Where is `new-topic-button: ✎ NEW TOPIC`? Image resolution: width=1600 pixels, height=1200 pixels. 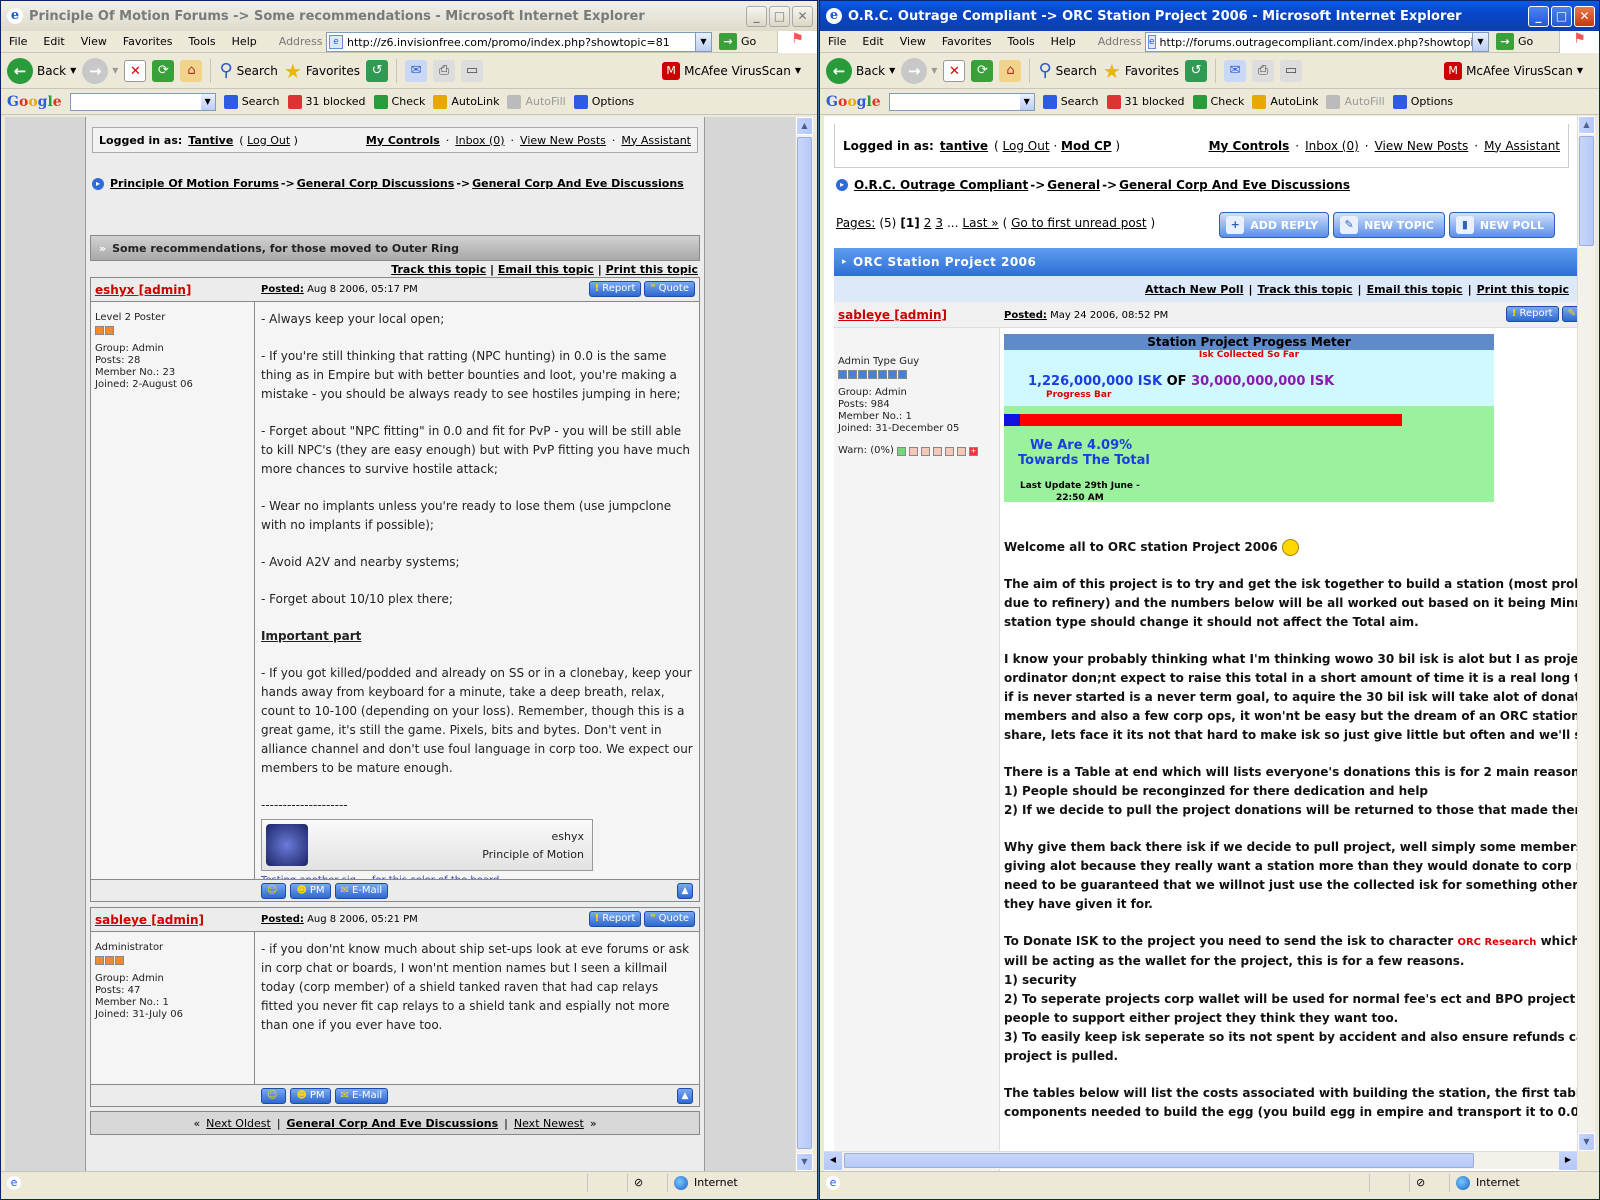 new-topic-button: ✎ NEW TOPIC is located at coordinates (1389, 225).